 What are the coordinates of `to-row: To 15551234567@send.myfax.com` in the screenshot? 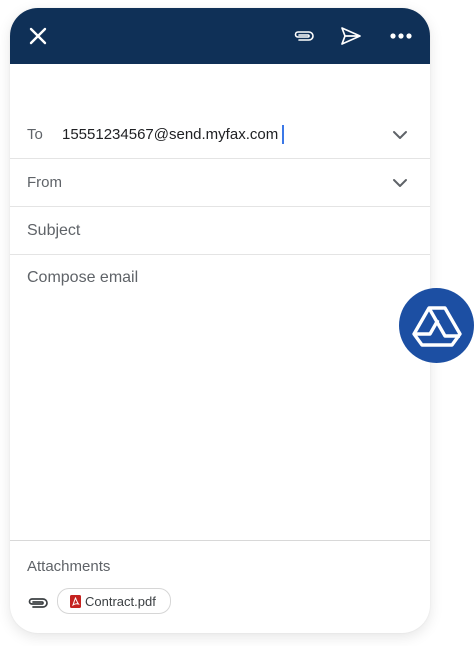 It's located at (220, 135).